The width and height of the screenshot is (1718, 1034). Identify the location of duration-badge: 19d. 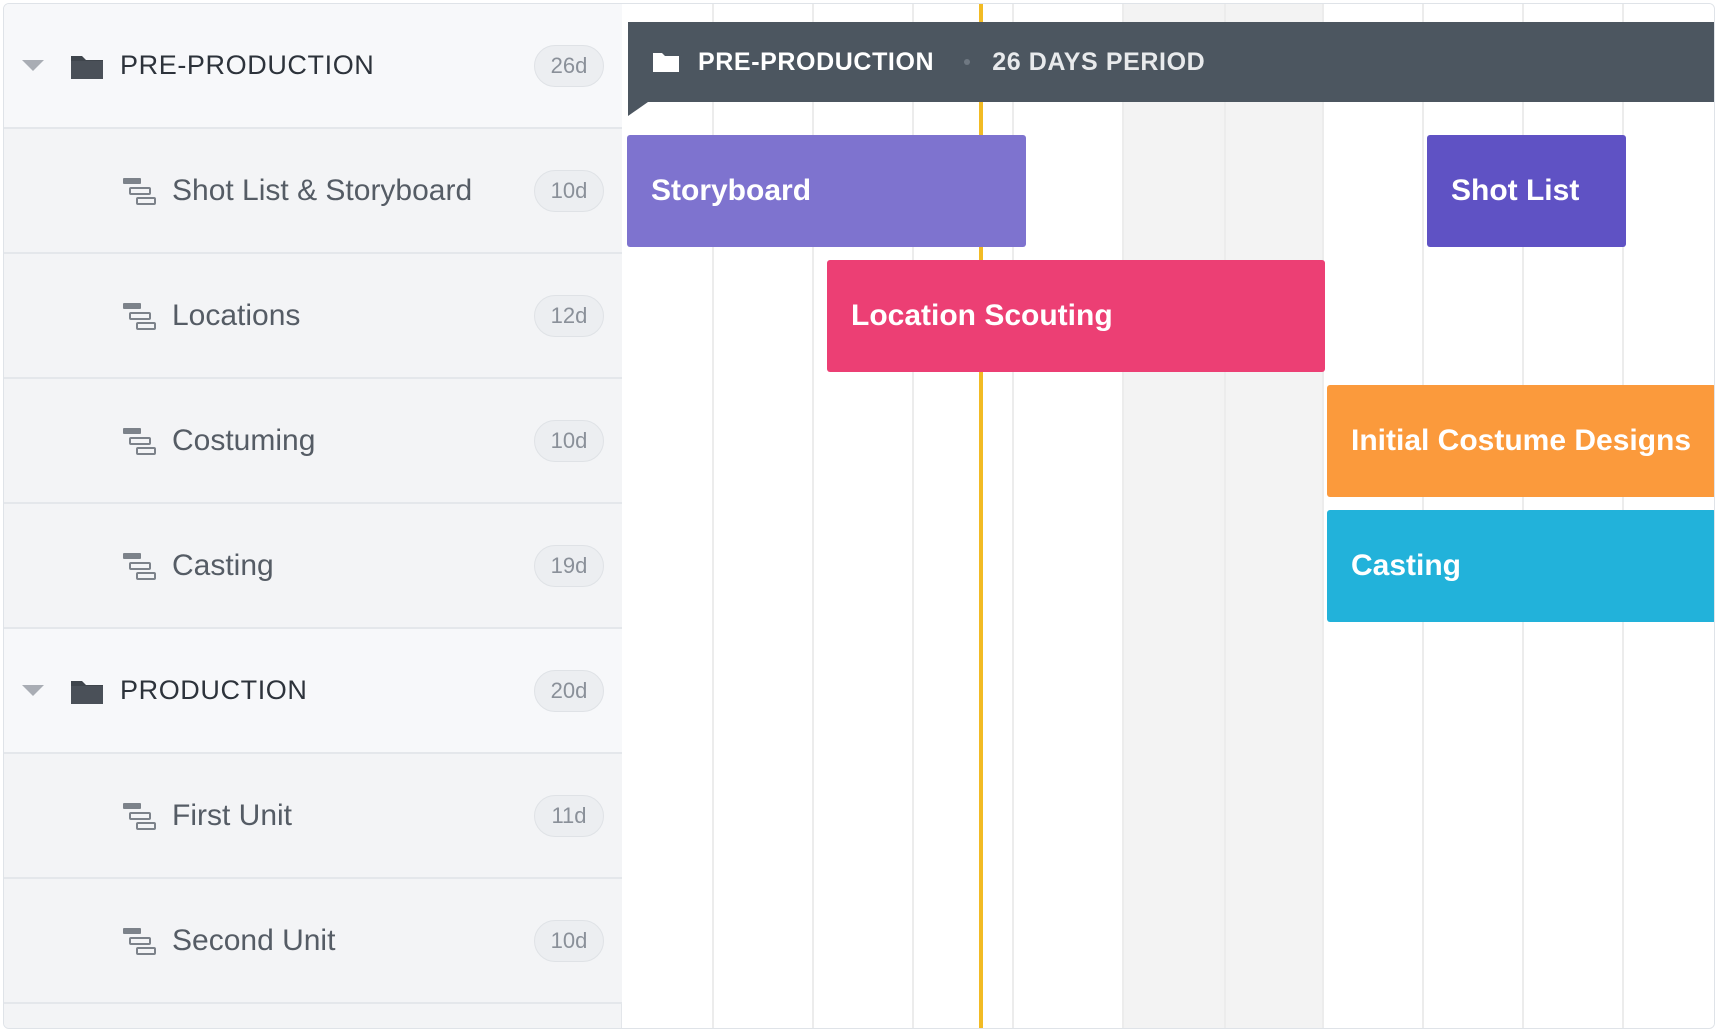
(569, 565).